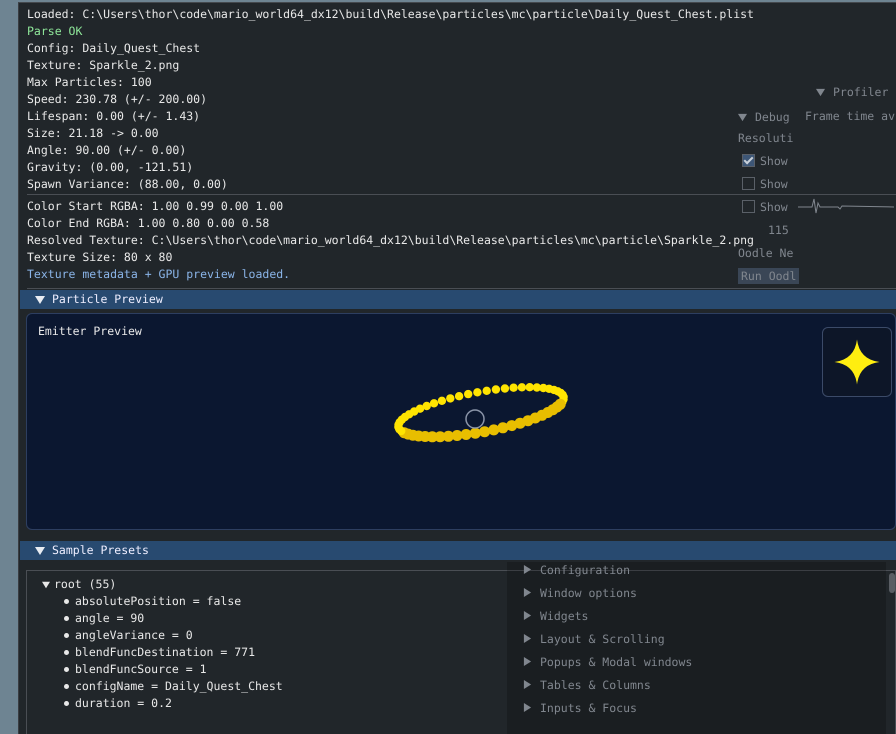 The height and width of the screenshot is (734, 896). I want to click on section-title: Particle Preview, so click(107, 299).